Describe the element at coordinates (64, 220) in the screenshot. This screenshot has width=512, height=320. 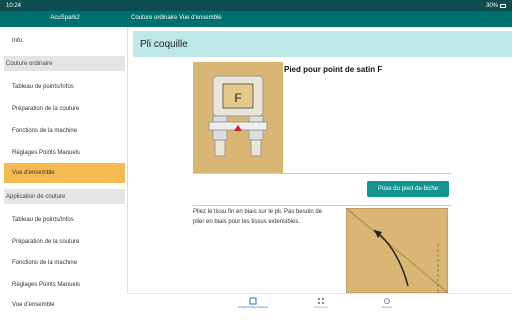
I see `sidebar-item-tableau-points-2: Tableau de points/Infos` at that location.